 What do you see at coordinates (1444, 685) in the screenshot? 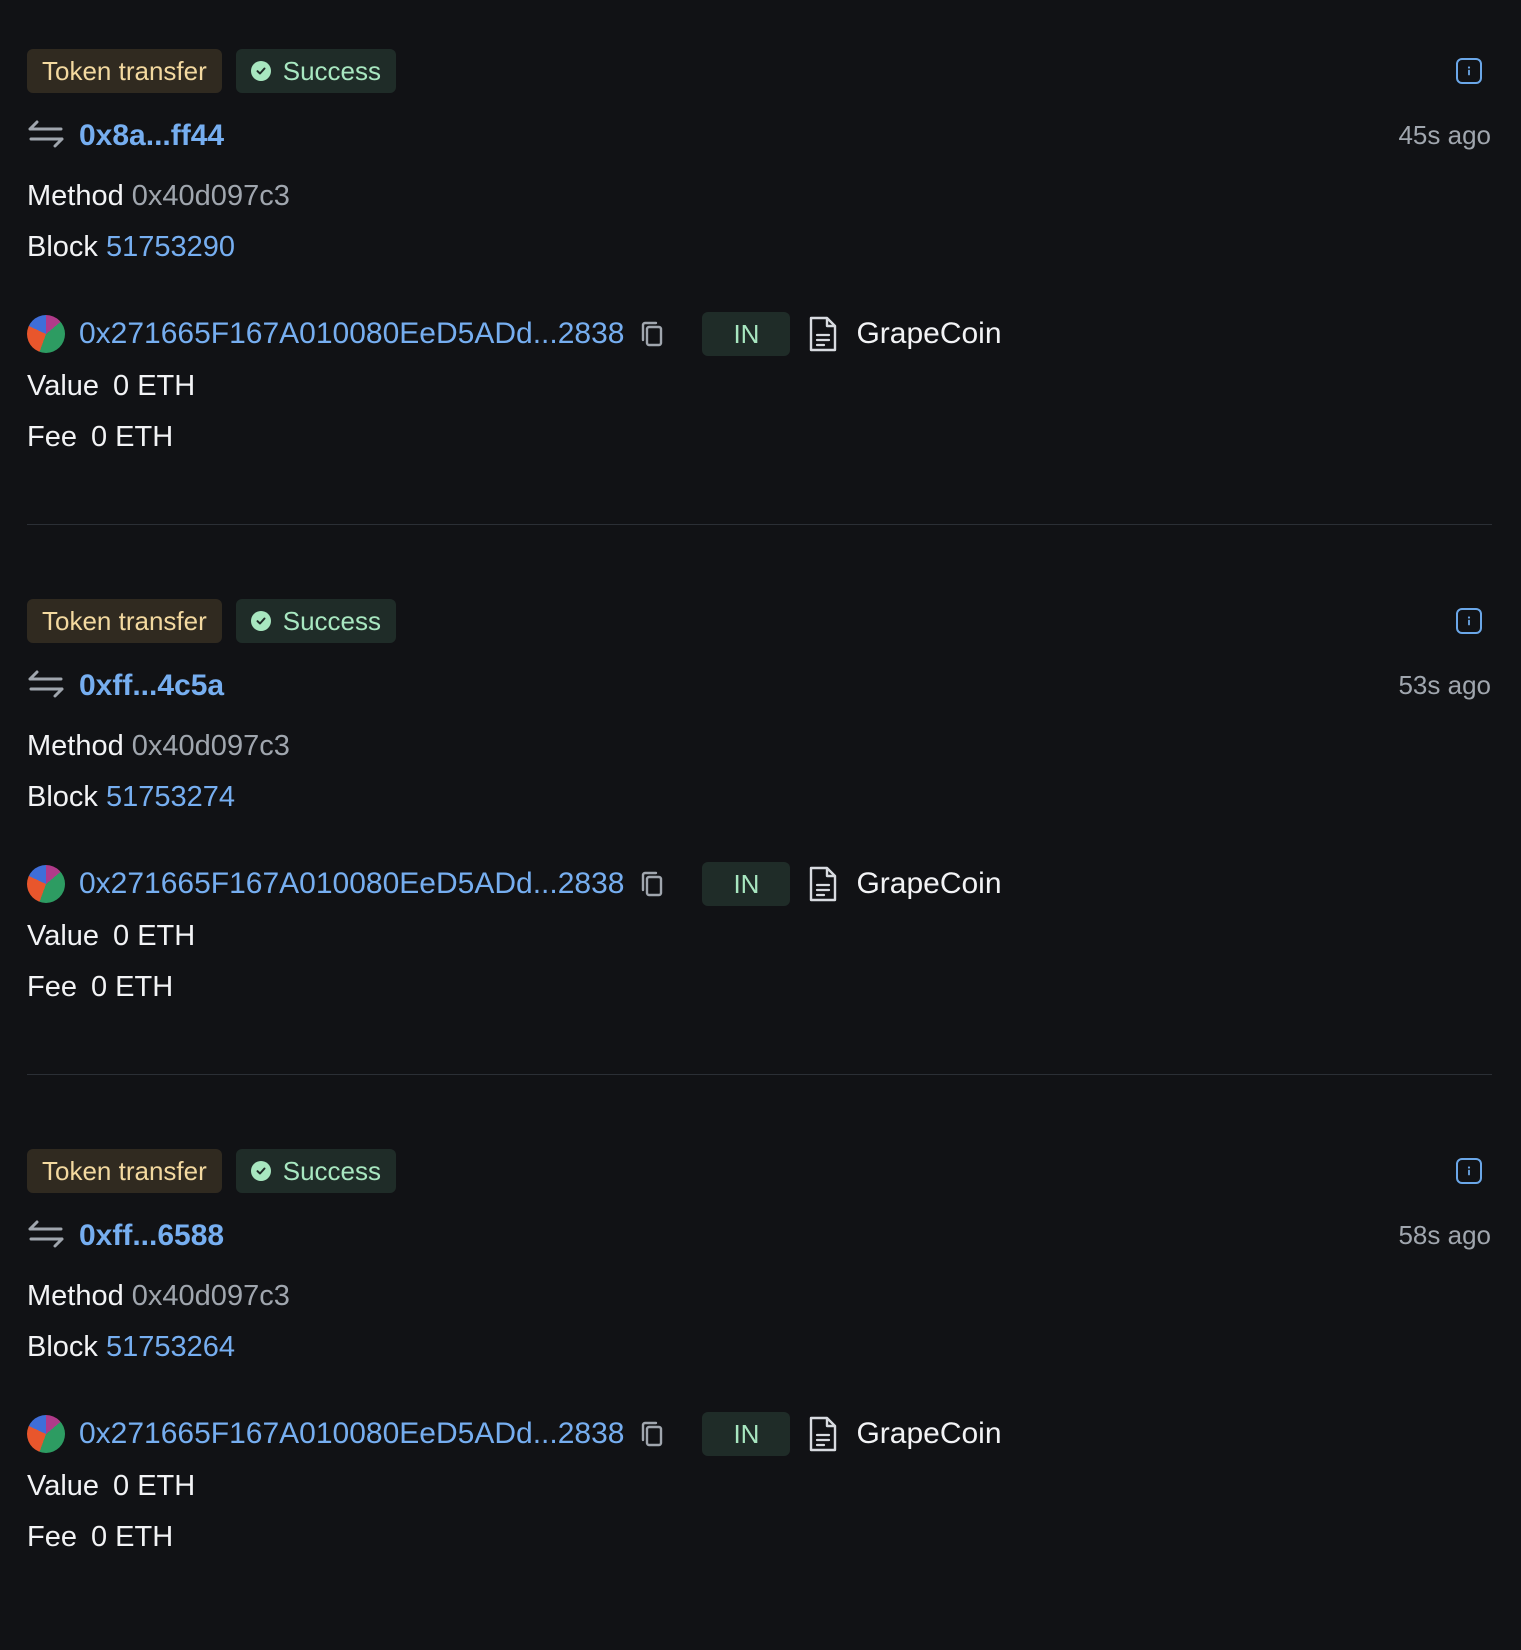
I see `tx-age: 53s ago` at bounding box center [1444, 685].